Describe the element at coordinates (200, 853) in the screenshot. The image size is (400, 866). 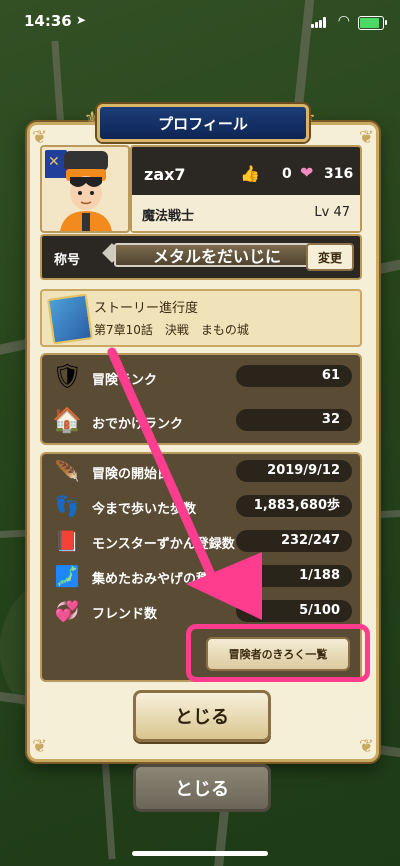
I see `home-indicator` at that location.